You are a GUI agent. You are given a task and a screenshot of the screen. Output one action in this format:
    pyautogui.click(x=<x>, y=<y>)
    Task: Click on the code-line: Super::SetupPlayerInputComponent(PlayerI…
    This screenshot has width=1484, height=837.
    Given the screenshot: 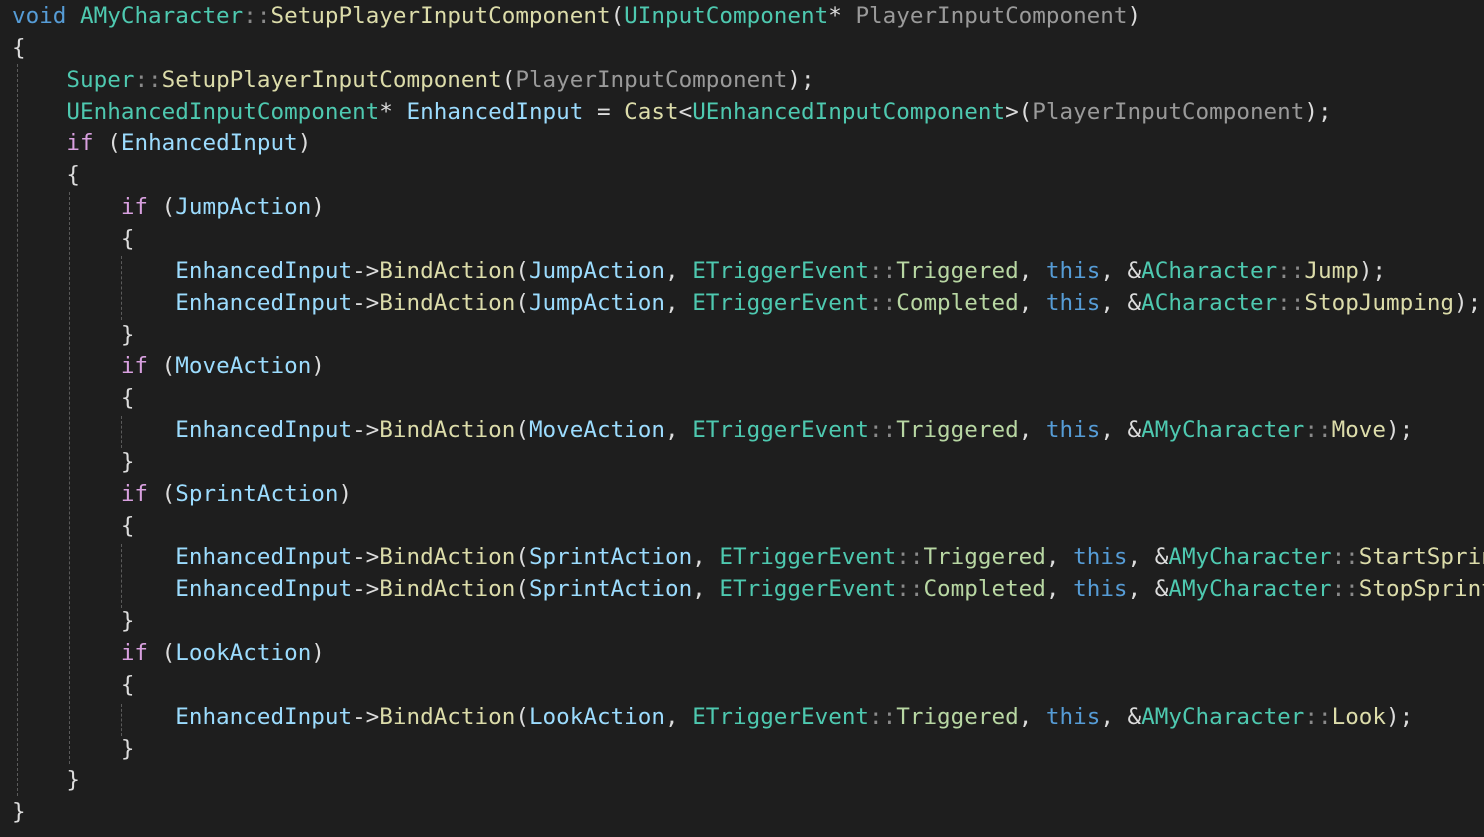 What is the action you would take?
    pyautogui.click(x=413, y=80)
    